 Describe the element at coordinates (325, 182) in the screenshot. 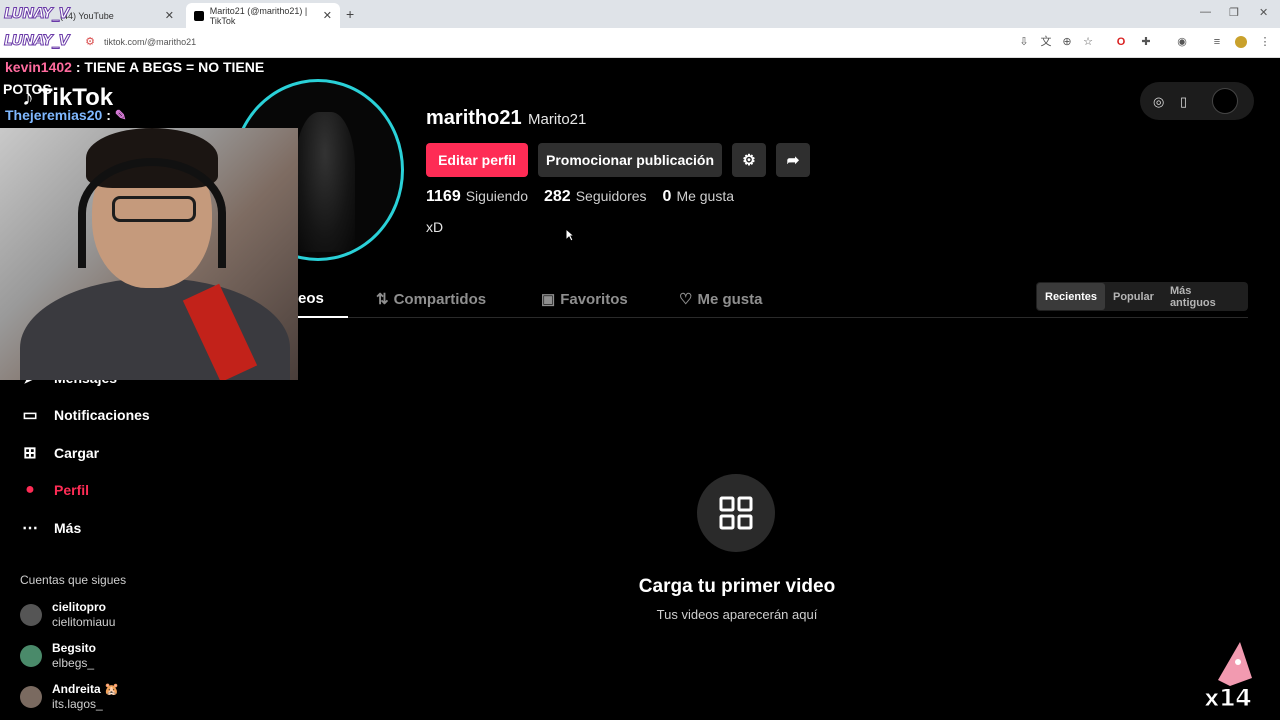

I see `avatar-image` at that location.